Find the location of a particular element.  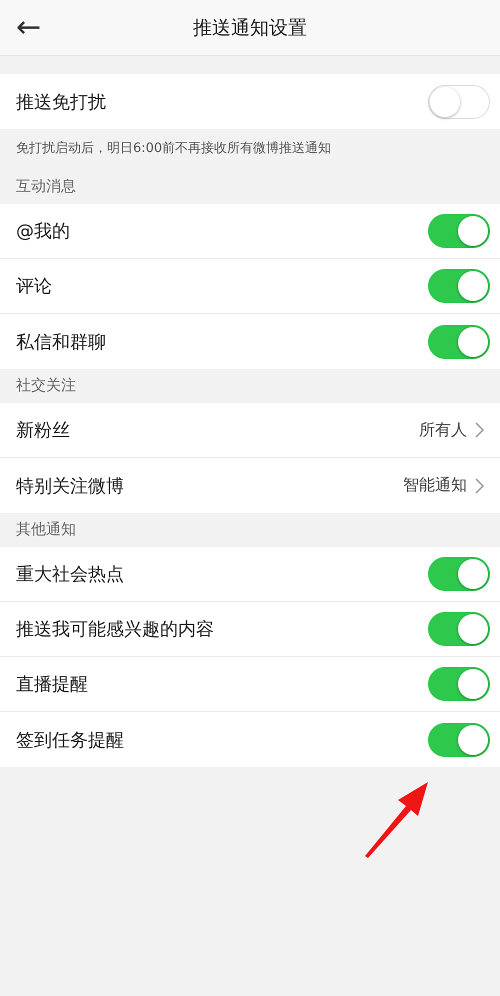

setting-label: 直播提醒 is located at coordinates (52, 684).